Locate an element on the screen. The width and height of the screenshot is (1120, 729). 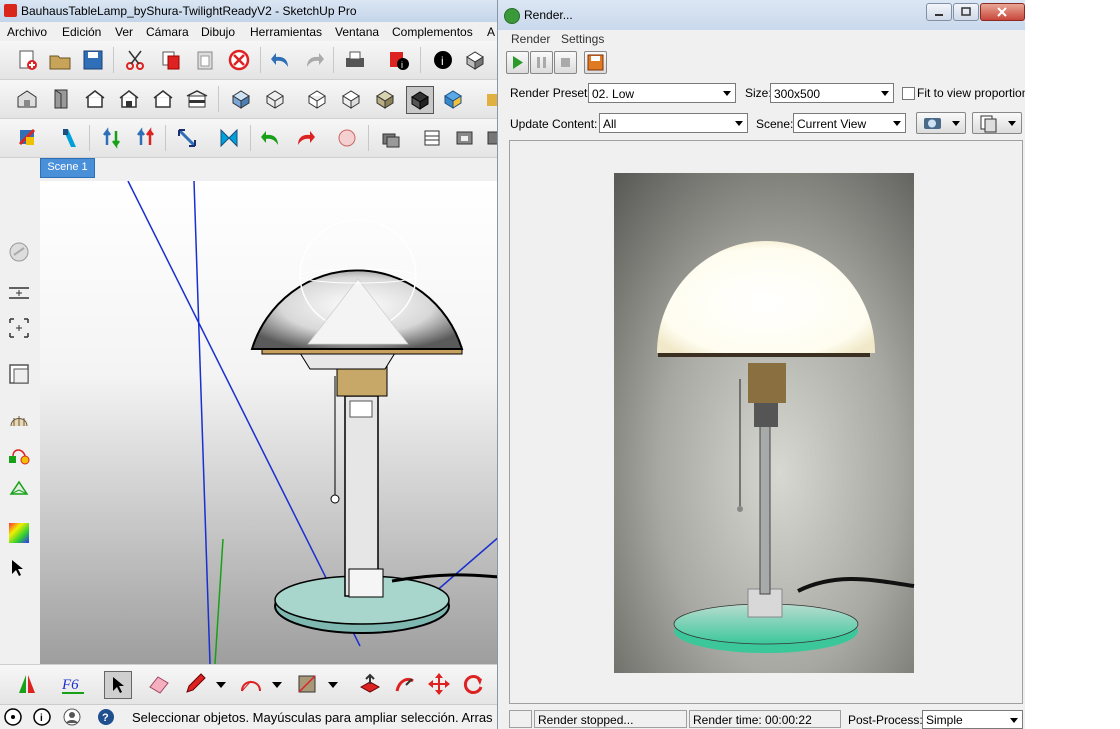
mirror-icon is located at coordinates (27, 684).